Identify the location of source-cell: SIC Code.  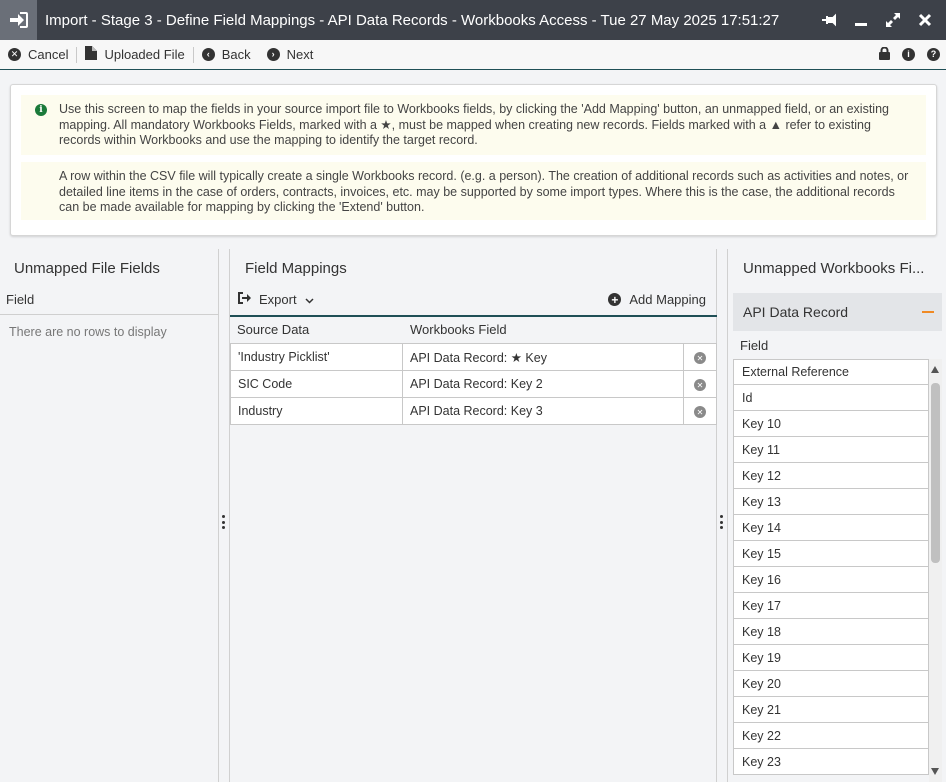
(316, 384).